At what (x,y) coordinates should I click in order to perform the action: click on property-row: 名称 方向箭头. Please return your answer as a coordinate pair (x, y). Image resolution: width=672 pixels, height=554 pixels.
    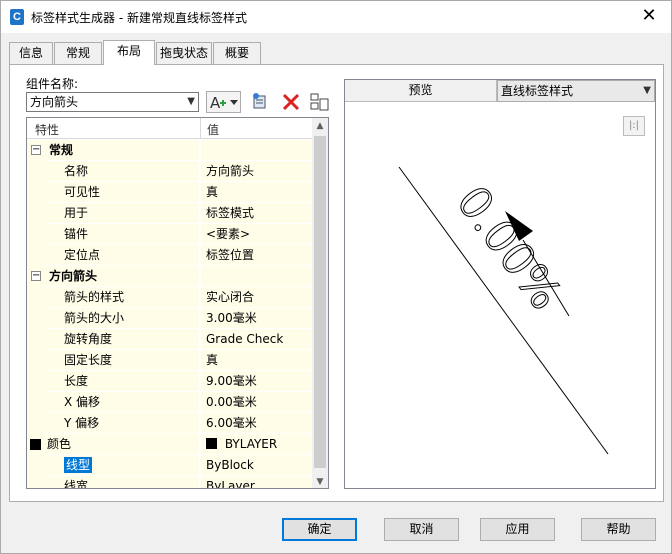
    Looking at the image, I should click on (170, 171).